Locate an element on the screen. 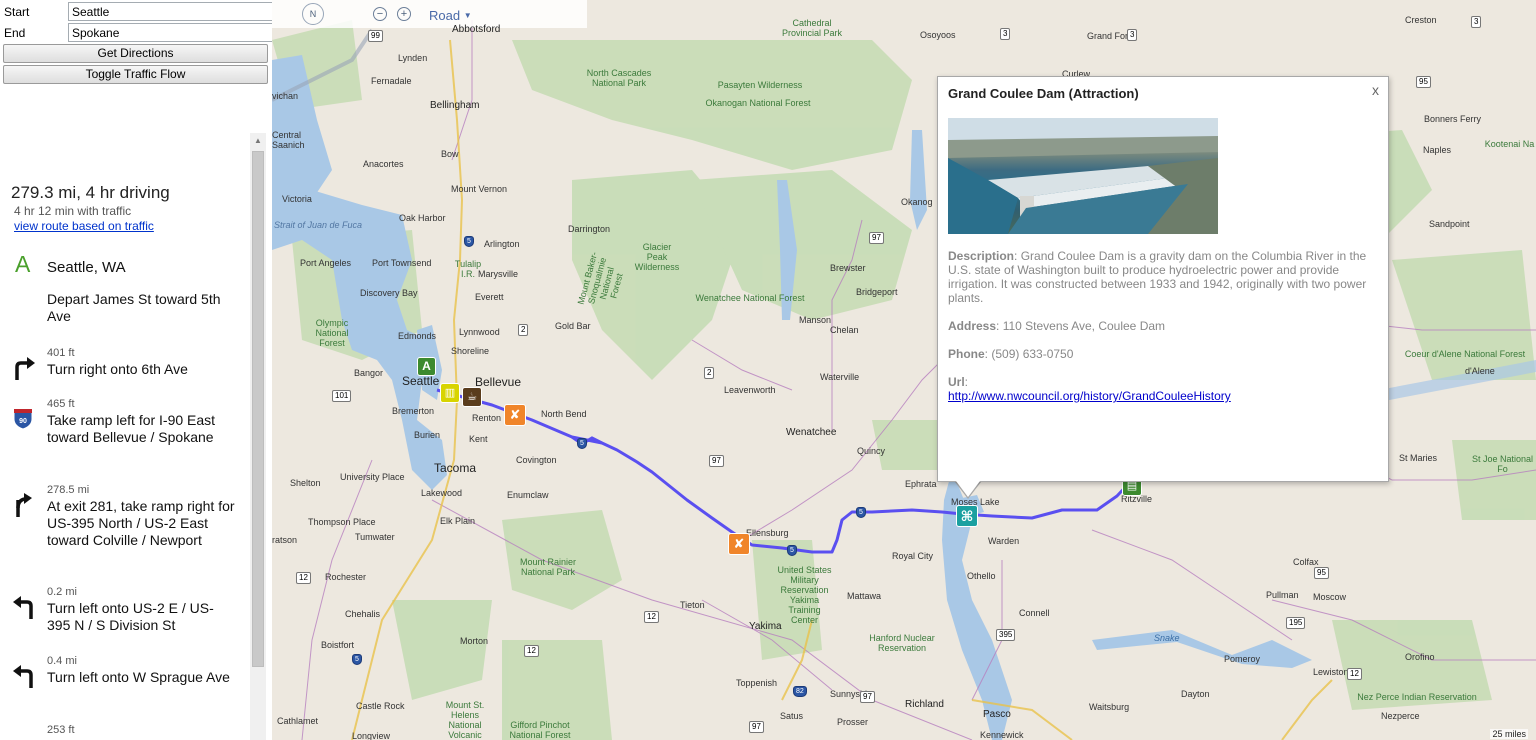 The height and width of the screenshot is (740, 1536). map-label: Bellevue is located at coordinates (498, 382).